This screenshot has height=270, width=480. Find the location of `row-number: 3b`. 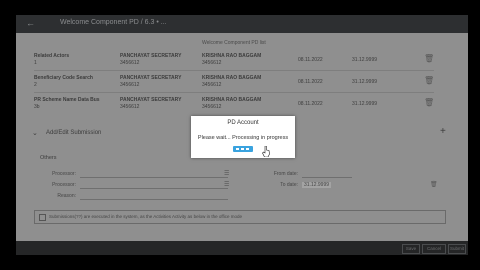

row-number: 3b is located at coordinates (37, 107).